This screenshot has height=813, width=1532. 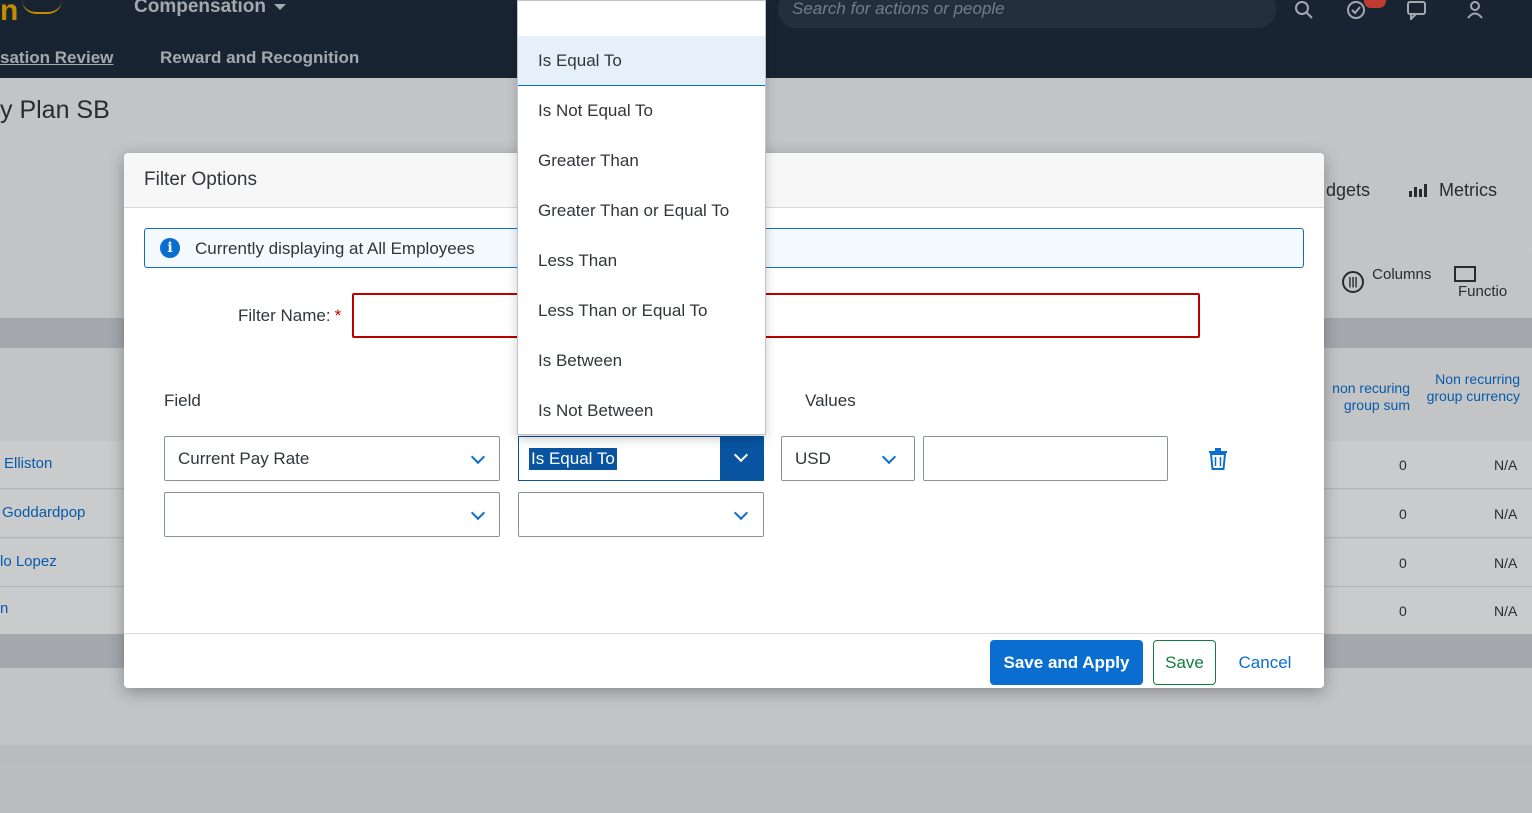 What do you see at coordinates (641, 361) in the screenshot?
I see `dropdown-option-is-between: Is Between` at bounding box center [641, 361].